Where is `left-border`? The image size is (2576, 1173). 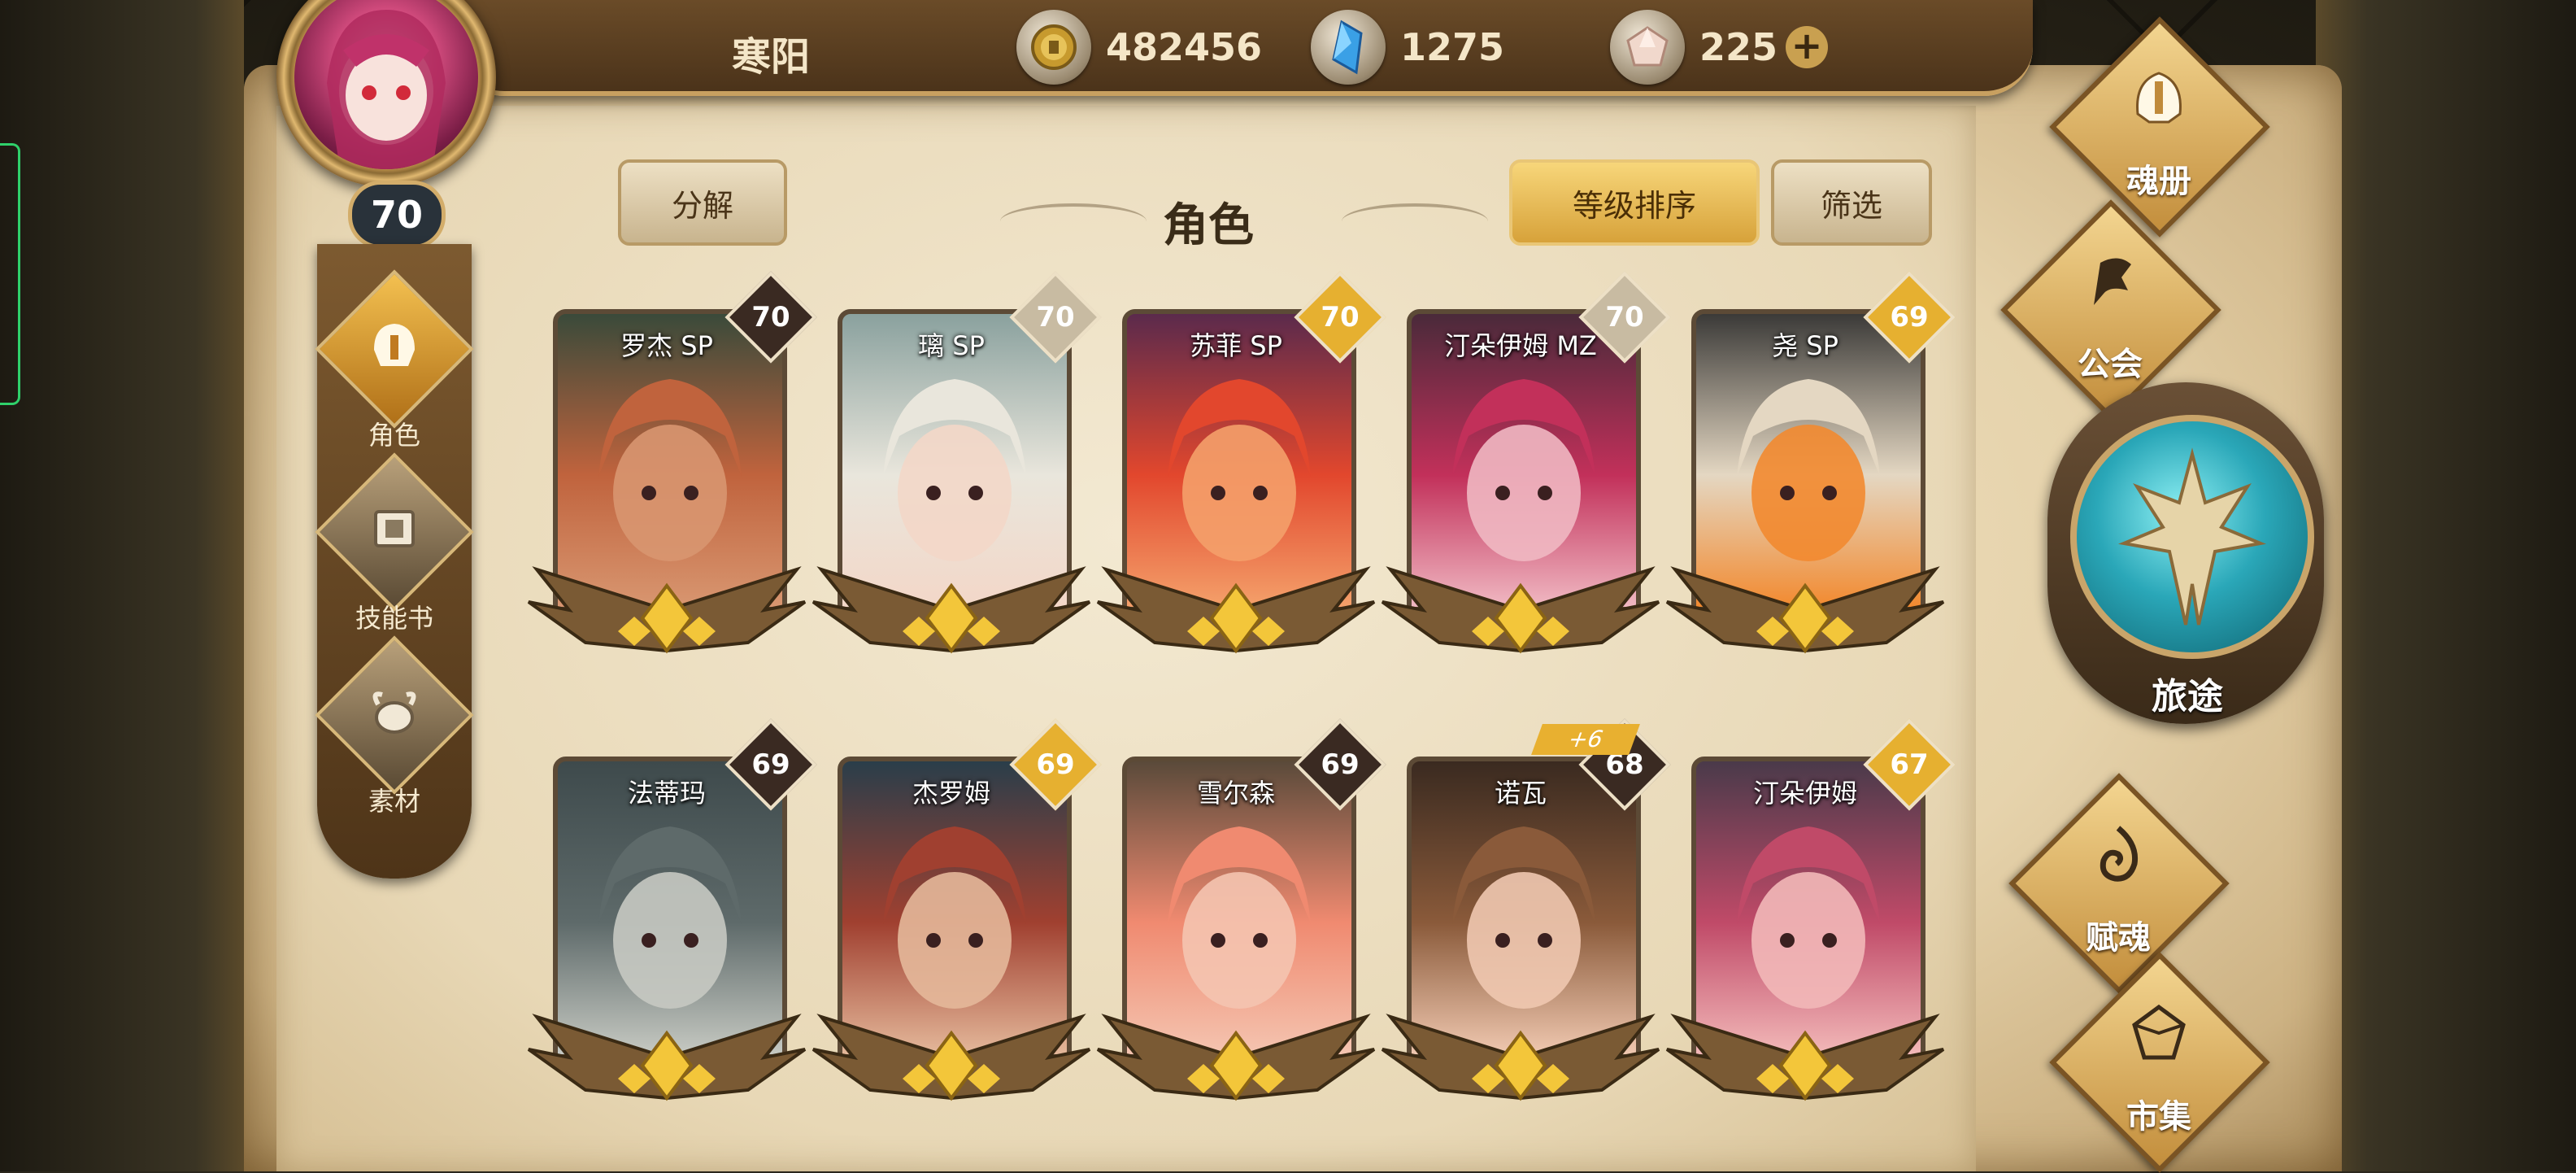
left-border is located at coordinates (122, 585).